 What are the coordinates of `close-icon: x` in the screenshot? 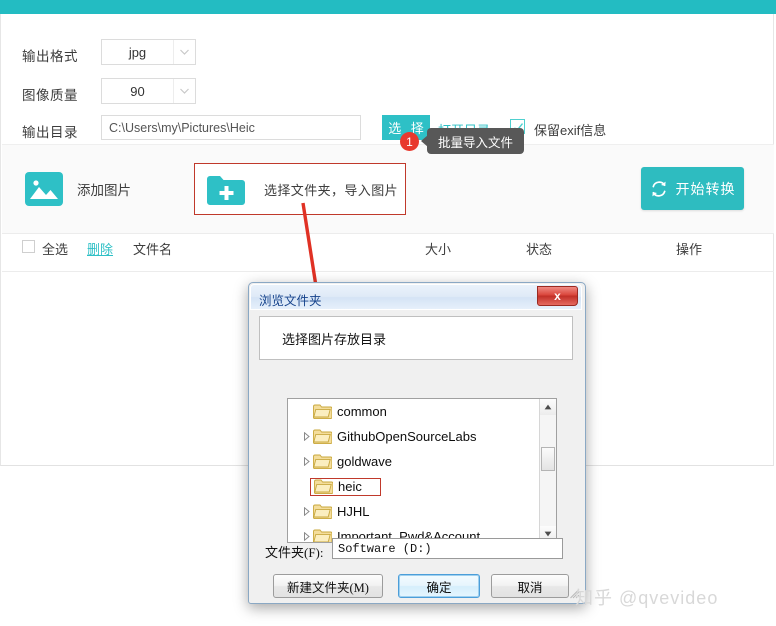 It's located at (557, 296).